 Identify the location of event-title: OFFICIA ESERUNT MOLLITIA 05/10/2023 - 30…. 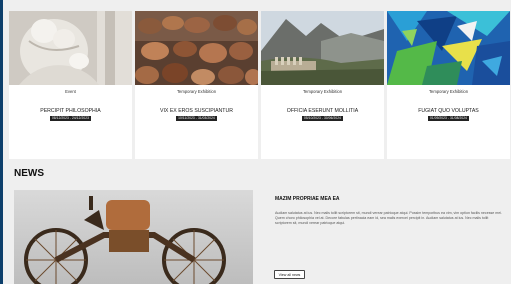
(322, 115).